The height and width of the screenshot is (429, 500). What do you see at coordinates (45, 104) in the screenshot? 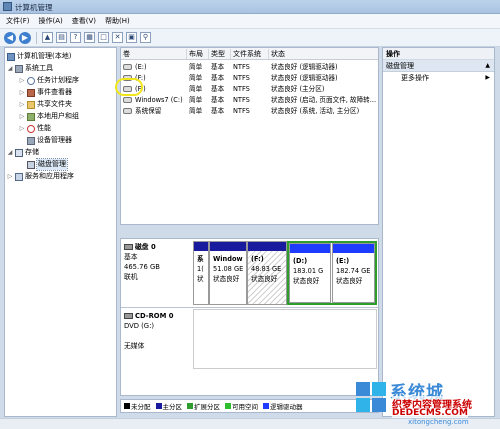
I see `tree-item-shared-folders: ▷ 共享文件夹` at bounding box center [45, 104].